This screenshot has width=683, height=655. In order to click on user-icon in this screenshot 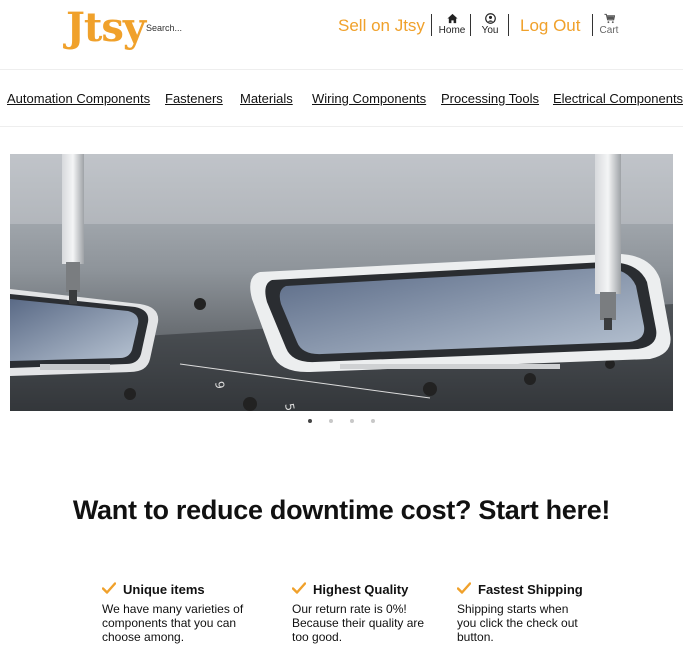, I will do `click(490, 19)`.